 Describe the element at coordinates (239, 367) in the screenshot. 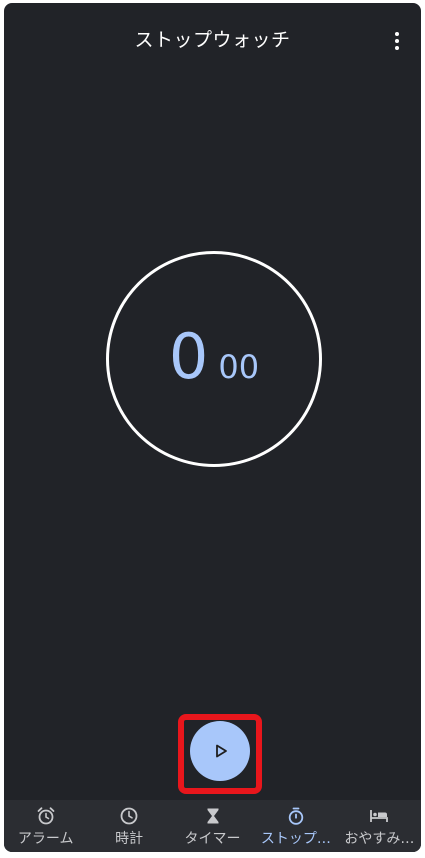

I see `elapsed-centiseconds: 00` at that location.